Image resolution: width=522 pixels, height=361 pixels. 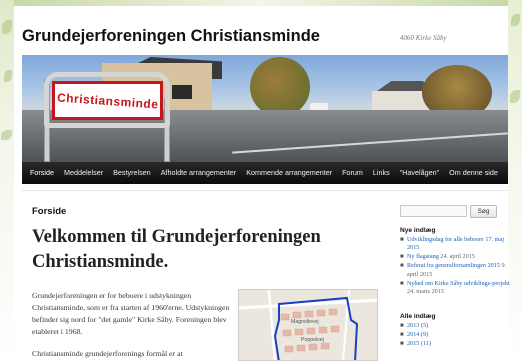 What do you see at coordinates (515, 180) in the screenshot?
I see `background-right` at bounding box center [515, 180].